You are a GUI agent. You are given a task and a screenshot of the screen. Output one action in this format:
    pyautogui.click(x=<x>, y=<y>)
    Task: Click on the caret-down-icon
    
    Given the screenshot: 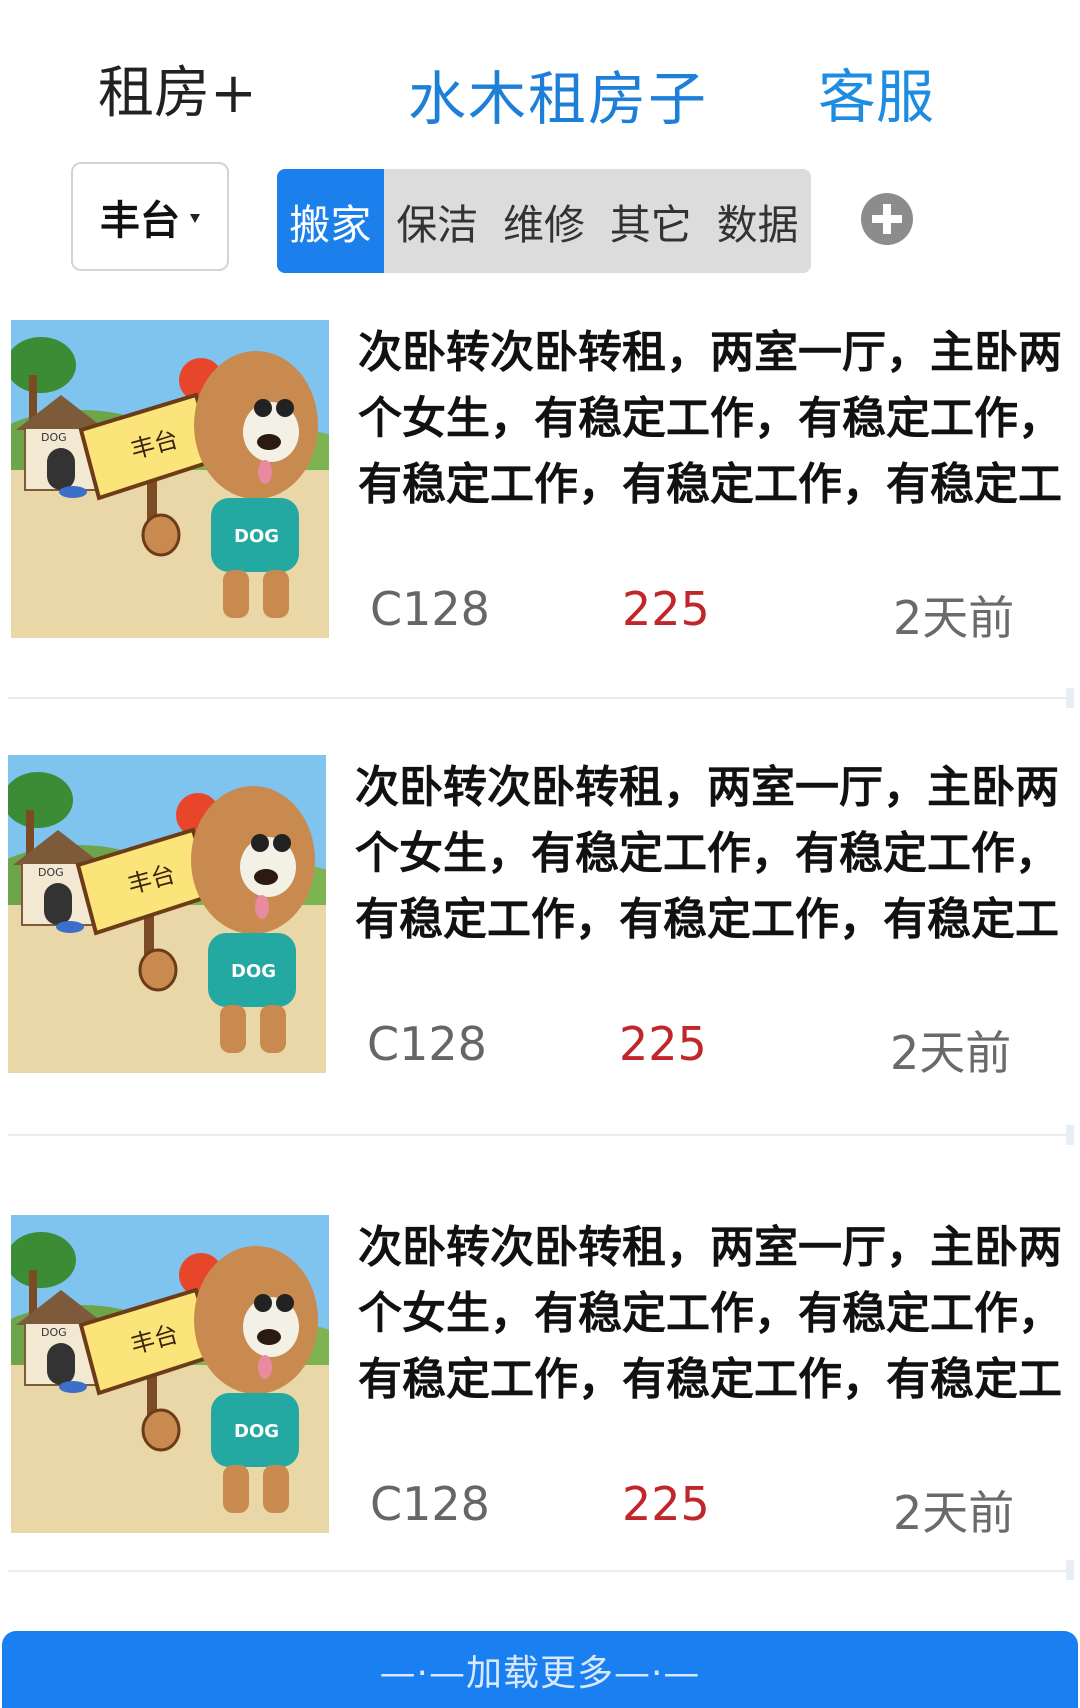 What is the action you would take?
    pyautogui.click(x=195, y=218)
    